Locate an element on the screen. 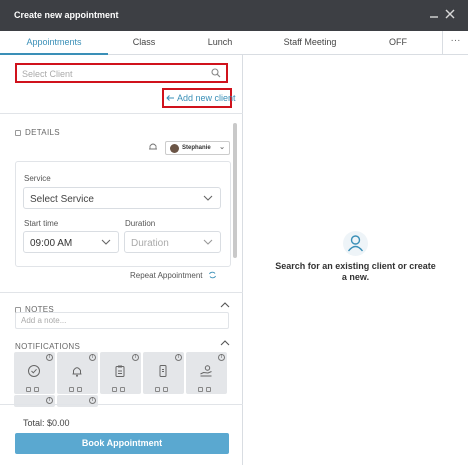 The width and height of the screenshot is (468, 465). client-search-placeholder: Select Client is located at coordinates (47, 74).